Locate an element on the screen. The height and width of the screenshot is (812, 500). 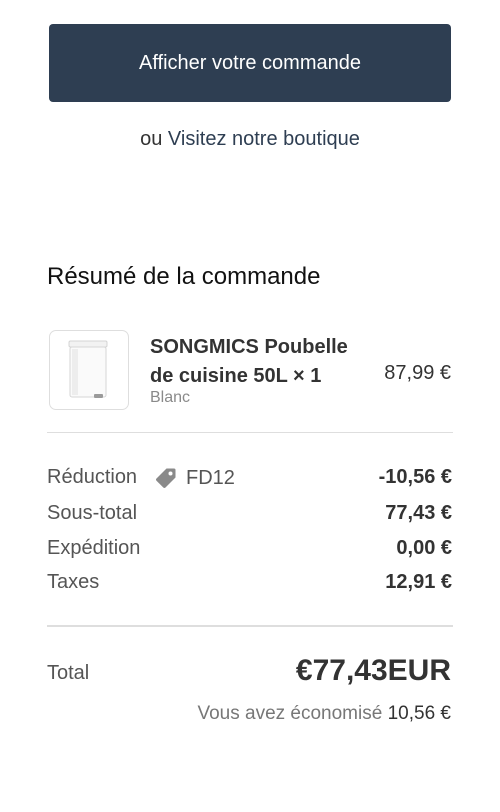
continue-shopping-line: ou Visitez notre boutique is located at coordinates (250, 139).